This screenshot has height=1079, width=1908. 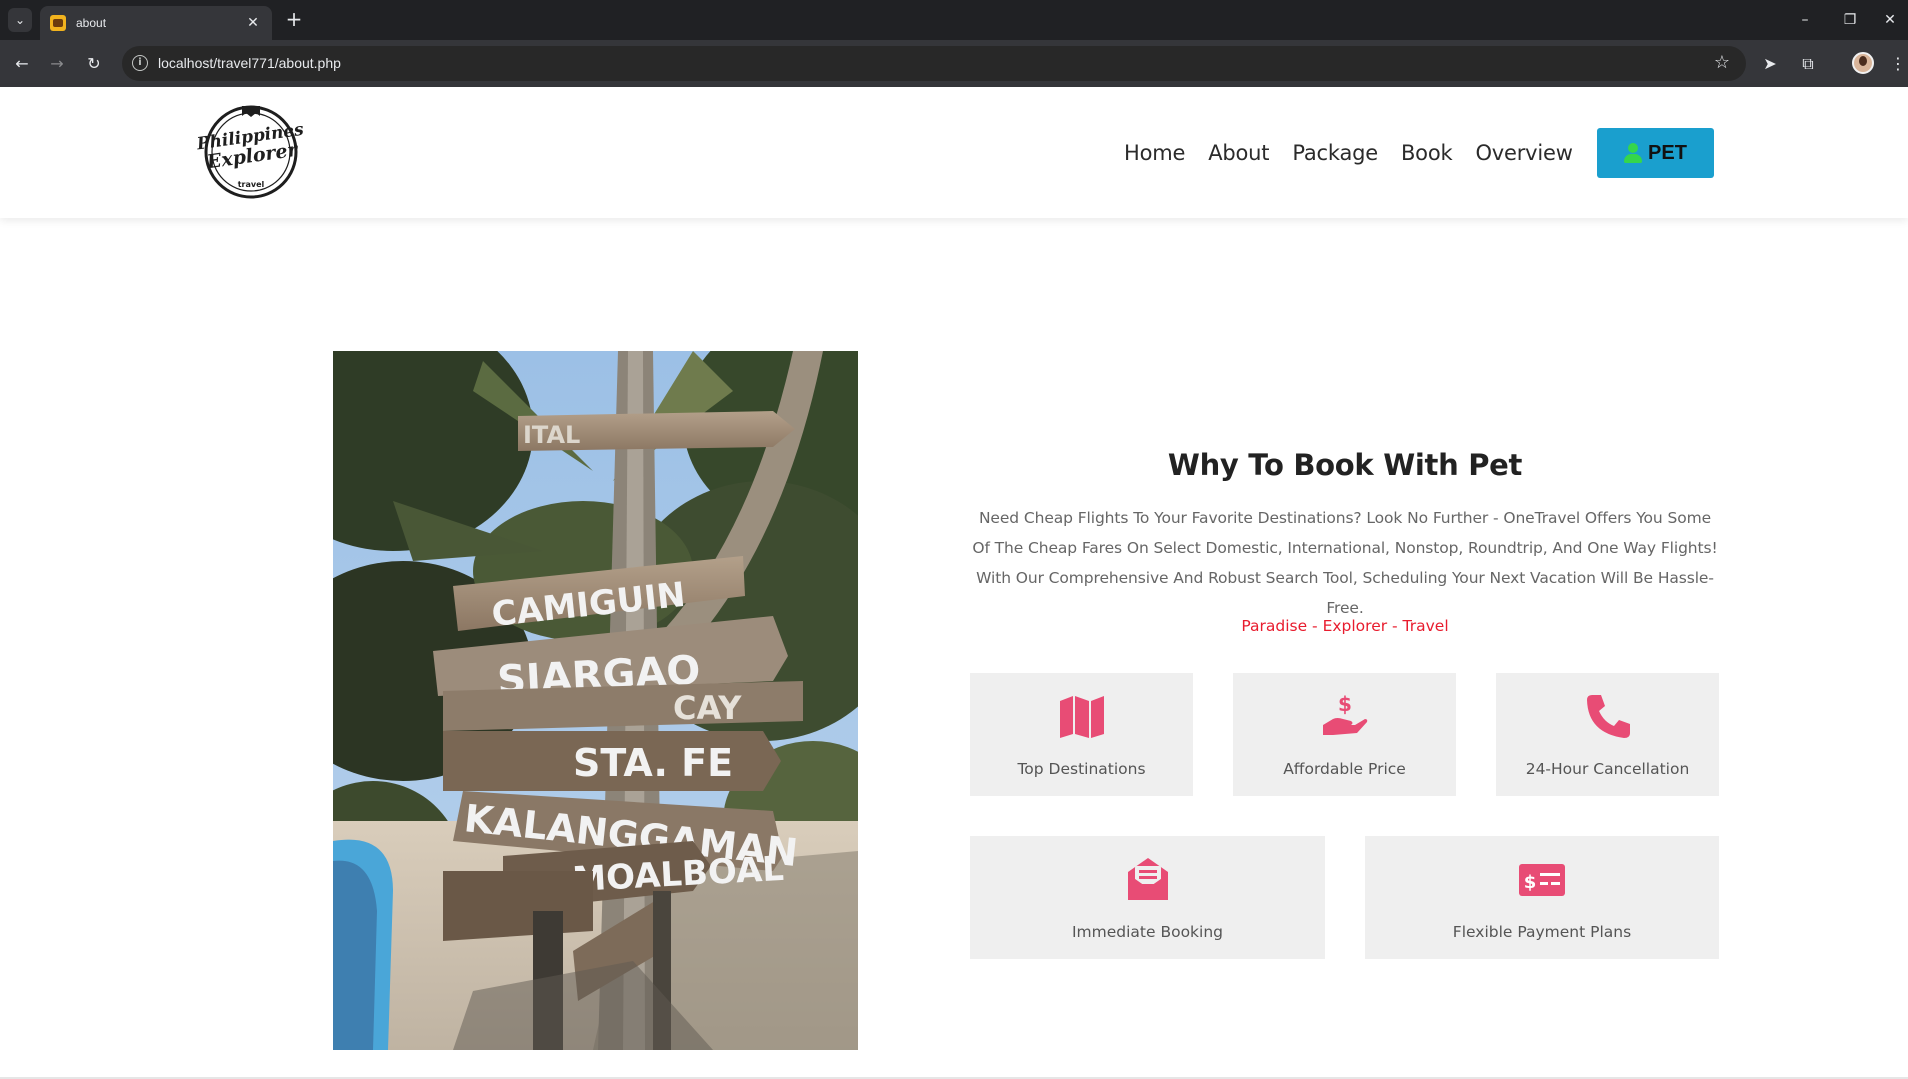 I want to click on philippines-explorer-logo: Philippines Explorer travel, so click(x=251, y=152).